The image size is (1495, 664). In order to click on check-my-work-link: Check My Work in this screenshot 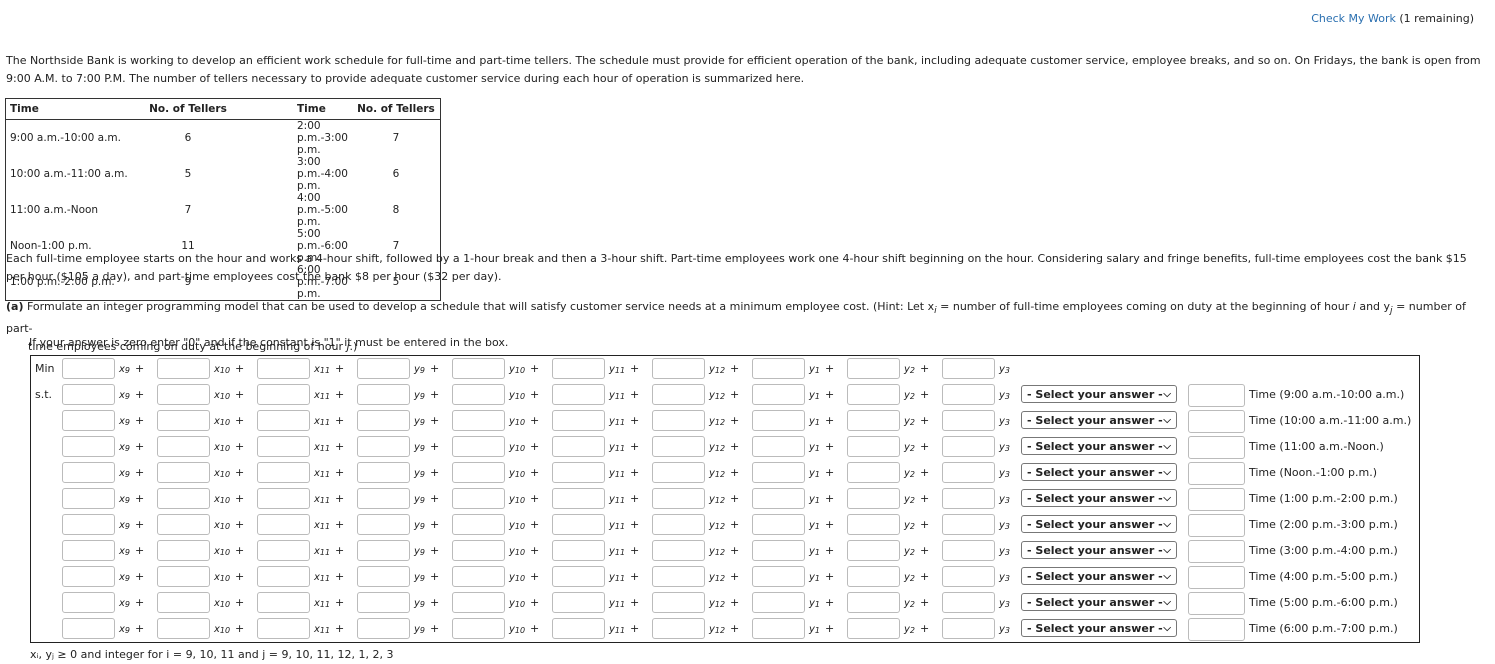, I will do `click(1353, 18)`.